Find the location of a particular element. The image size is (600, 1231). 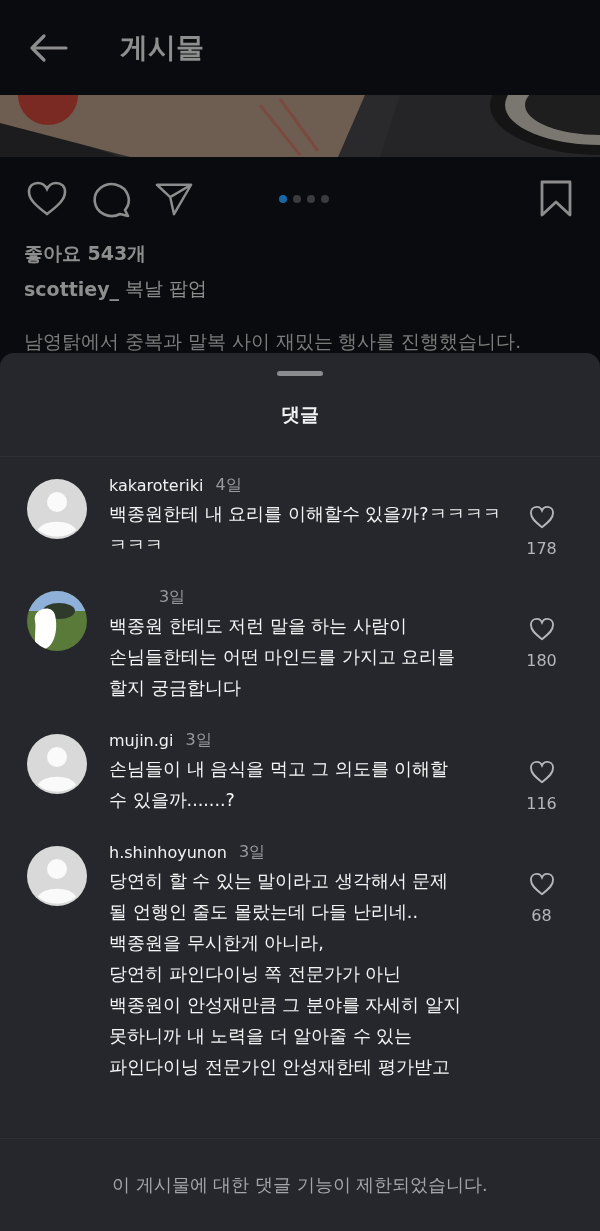

sheet-title: 댓글 is located at coordinates (300, 414).